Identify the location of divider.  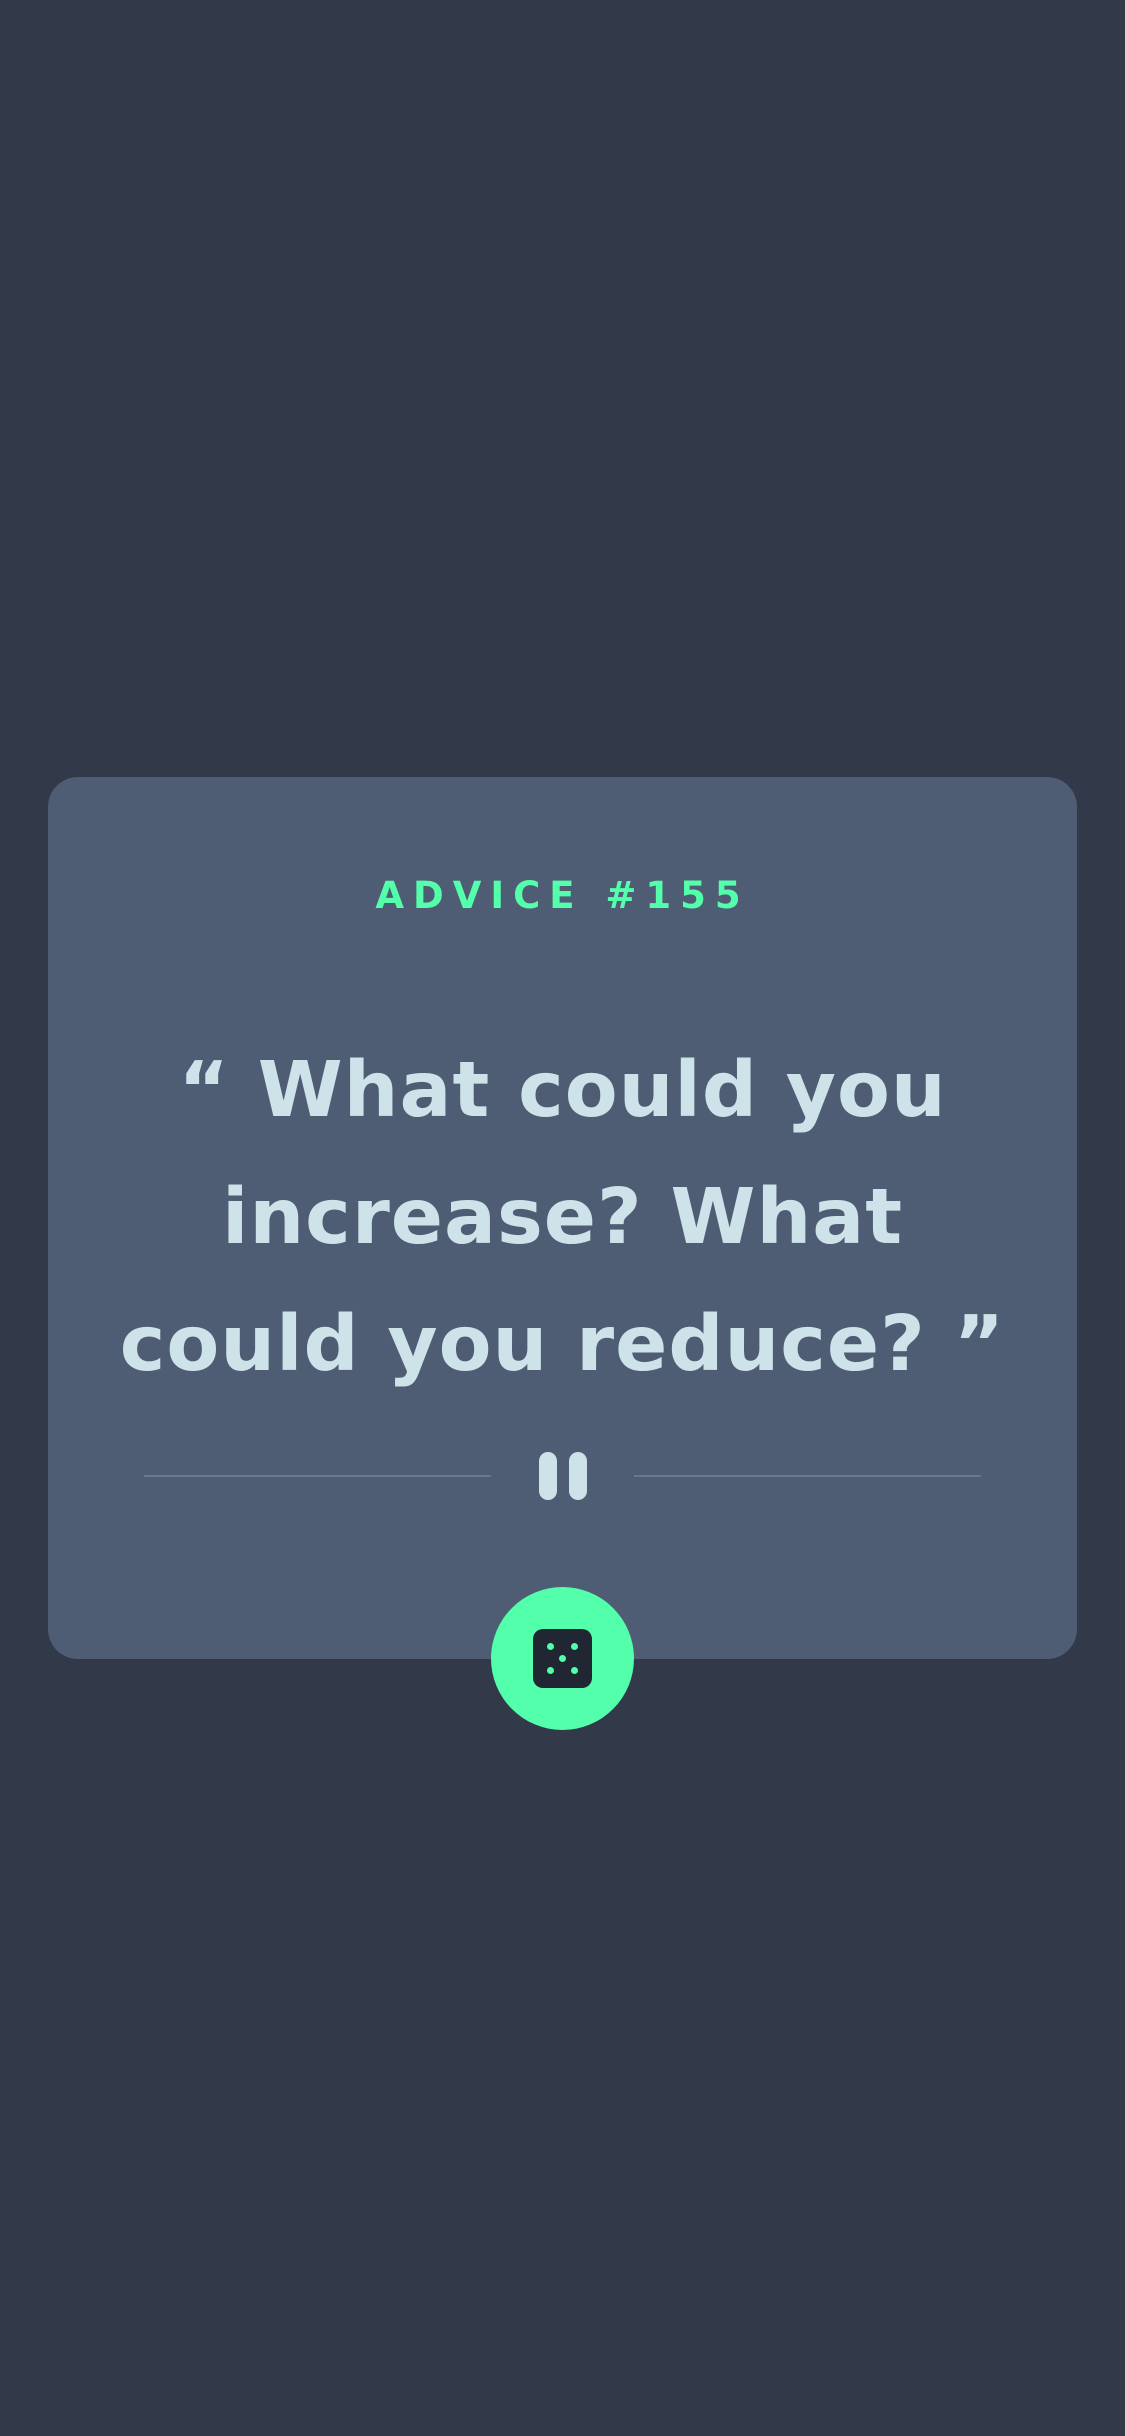
(562, 1476).